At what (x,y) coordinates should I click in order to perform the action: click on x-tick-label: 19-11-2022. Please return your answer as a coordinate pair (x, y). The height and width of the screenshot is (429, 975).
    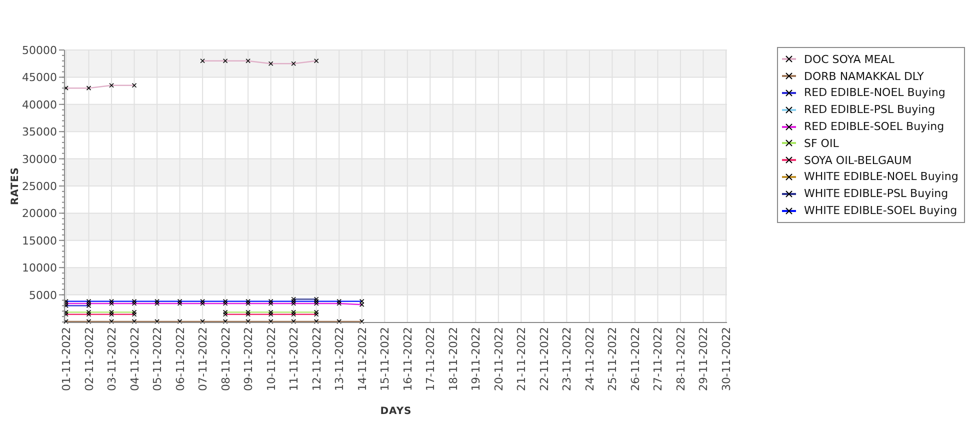
    Looking at the image, I should click on (476, 359).